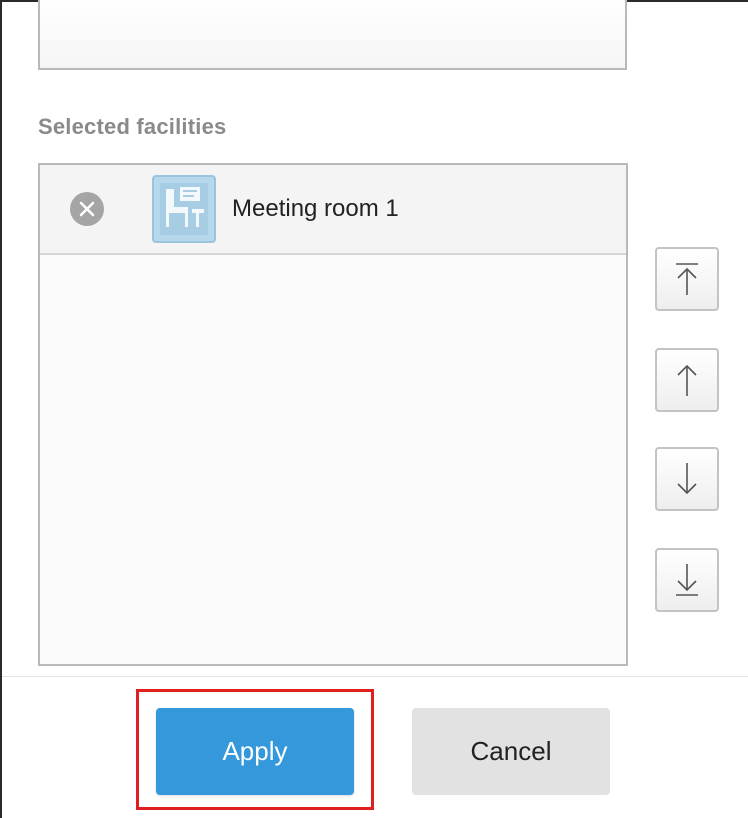 Image resolution: width=748 pixels, height=818 pixels. I want to click on arrow-to-top-icon, so click(687, 279).